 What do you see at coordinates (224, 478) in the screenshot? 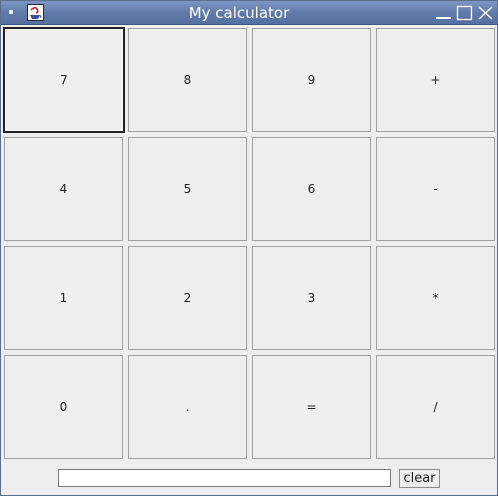
I see `display-field` at bounding box center [224, 478].